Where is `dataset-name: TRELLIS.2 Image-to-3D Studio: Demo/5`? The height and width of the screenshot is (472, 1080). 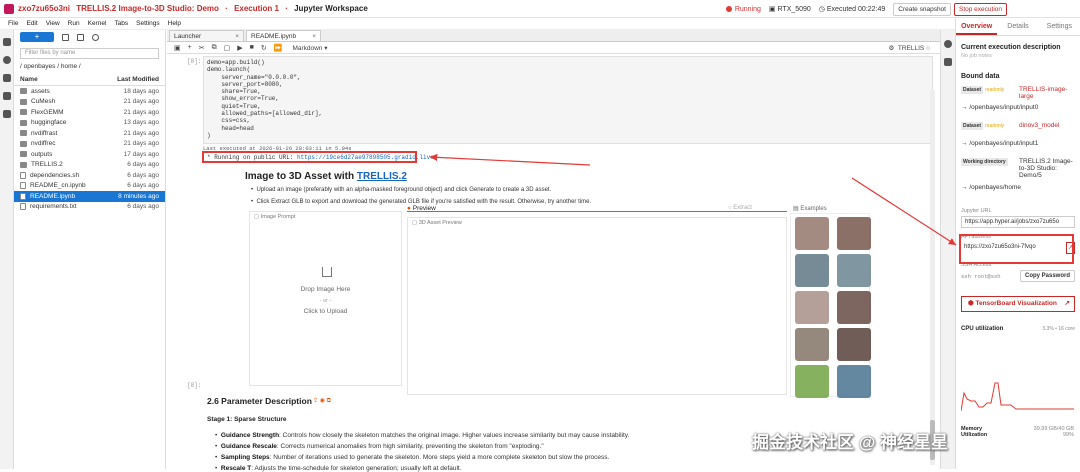
dataset-name: TRELLIS.2 Image-to-3D Studio: Demo/5 is located at coordinates (1046, 168).